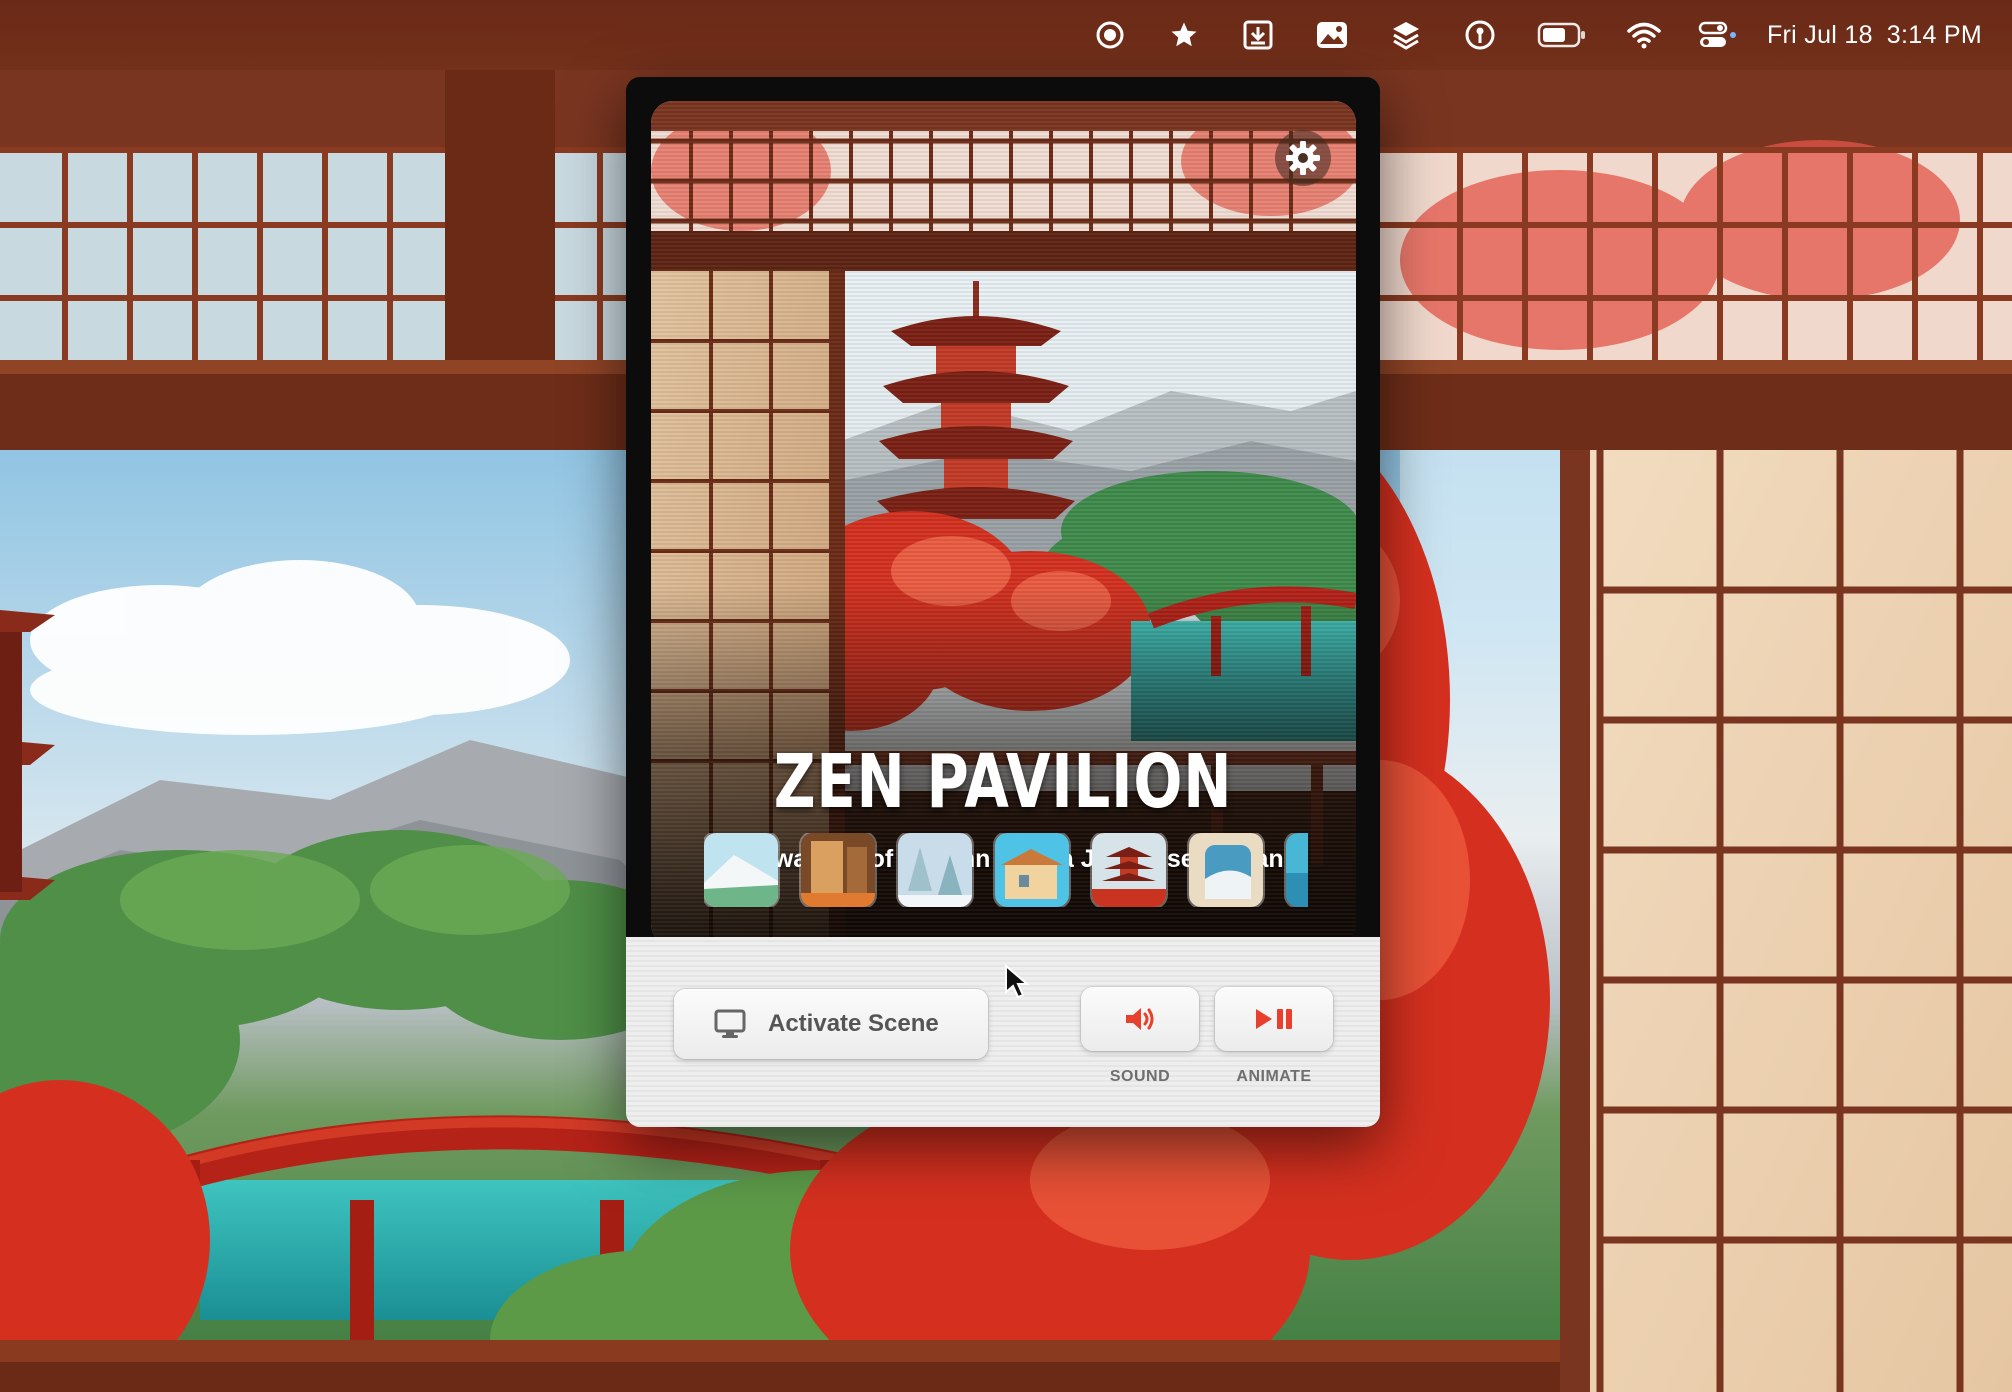 The image size is (2012, 1392). What do you see at coordinates (1644, 35) in the screenshot?
I see `wifi-icon` at bounding box center [1644, 35].